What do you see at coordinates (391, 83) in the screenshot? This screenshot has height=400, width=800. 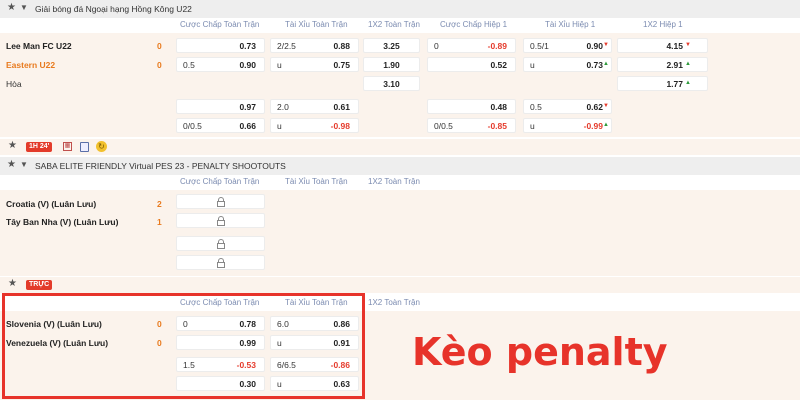 I see `odds-cell: 3.10` at bounding box center [391, 83].